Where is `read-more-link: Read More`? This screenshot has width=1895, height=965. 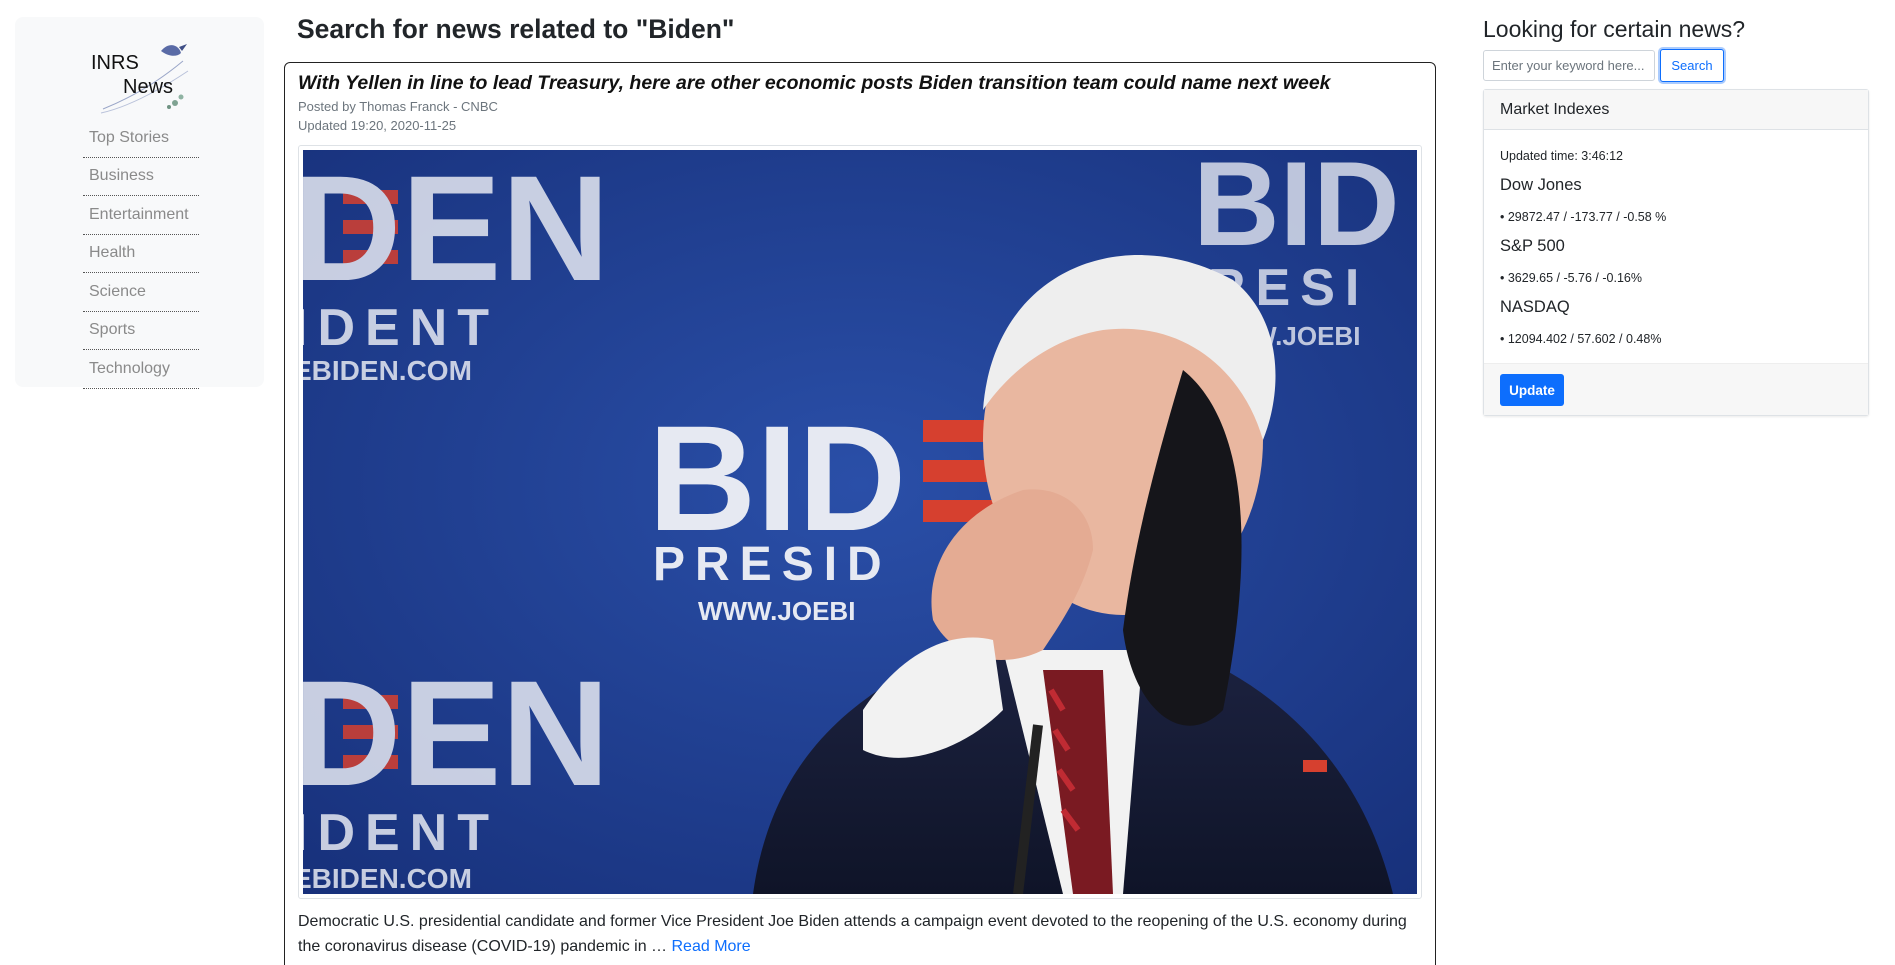
read-more-link: Read More is located at coordinates (711, 946).